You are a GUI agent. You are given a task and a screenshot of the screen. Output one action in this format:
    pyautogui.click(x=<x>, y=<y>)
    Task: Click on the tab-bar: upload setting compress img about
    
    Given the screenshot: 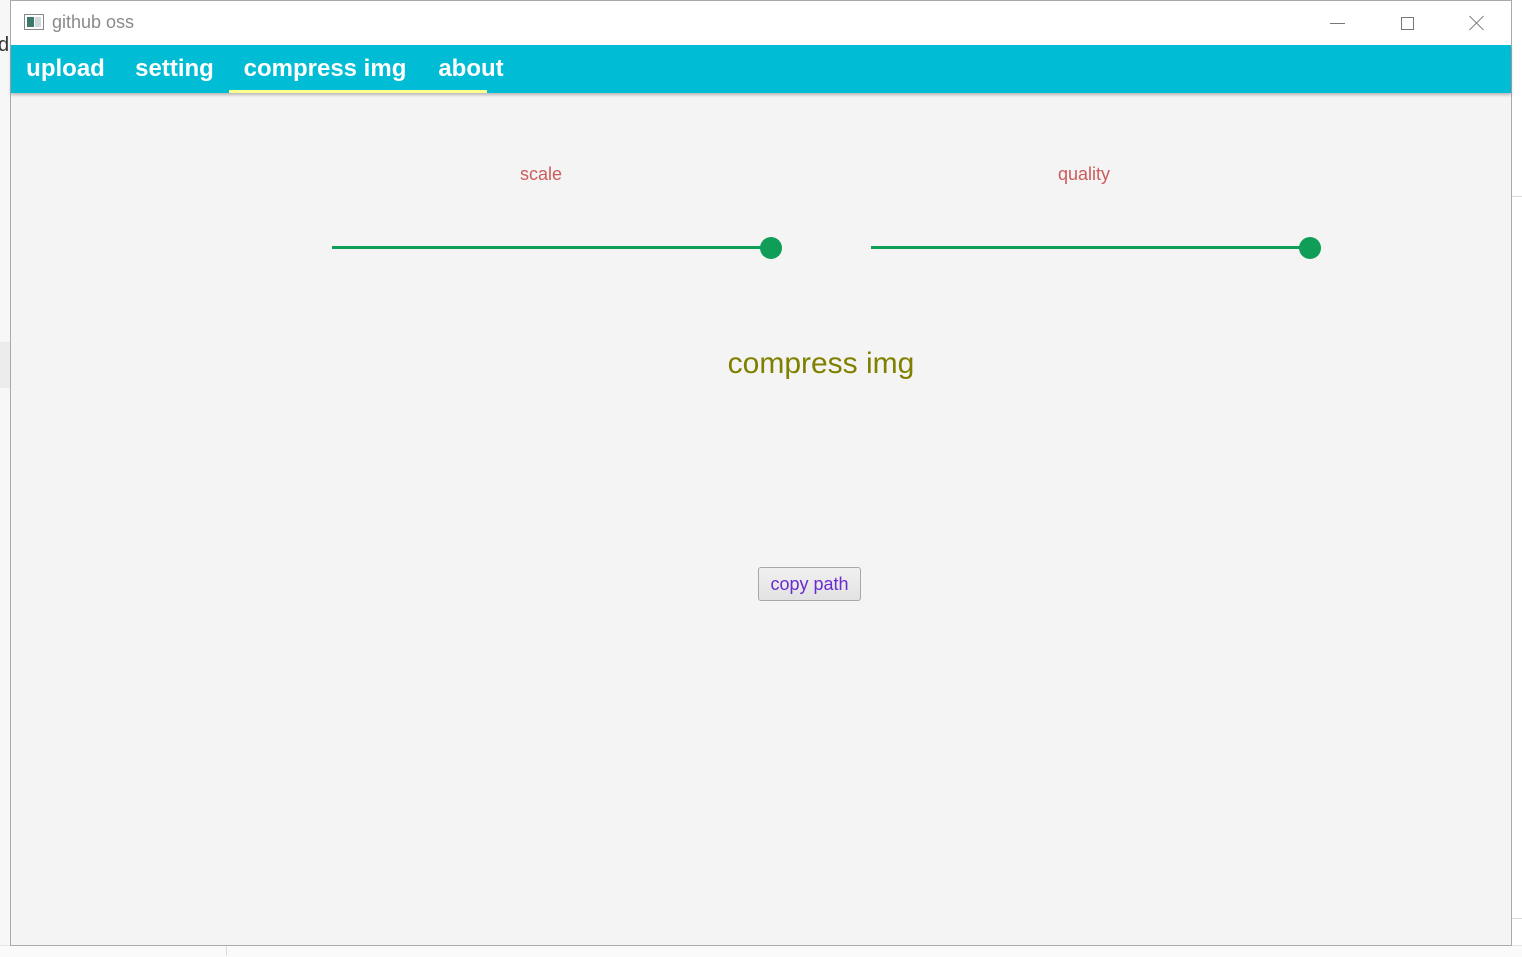 What is the action you would take?
    pyautogui.click(x=761, y=69)
    